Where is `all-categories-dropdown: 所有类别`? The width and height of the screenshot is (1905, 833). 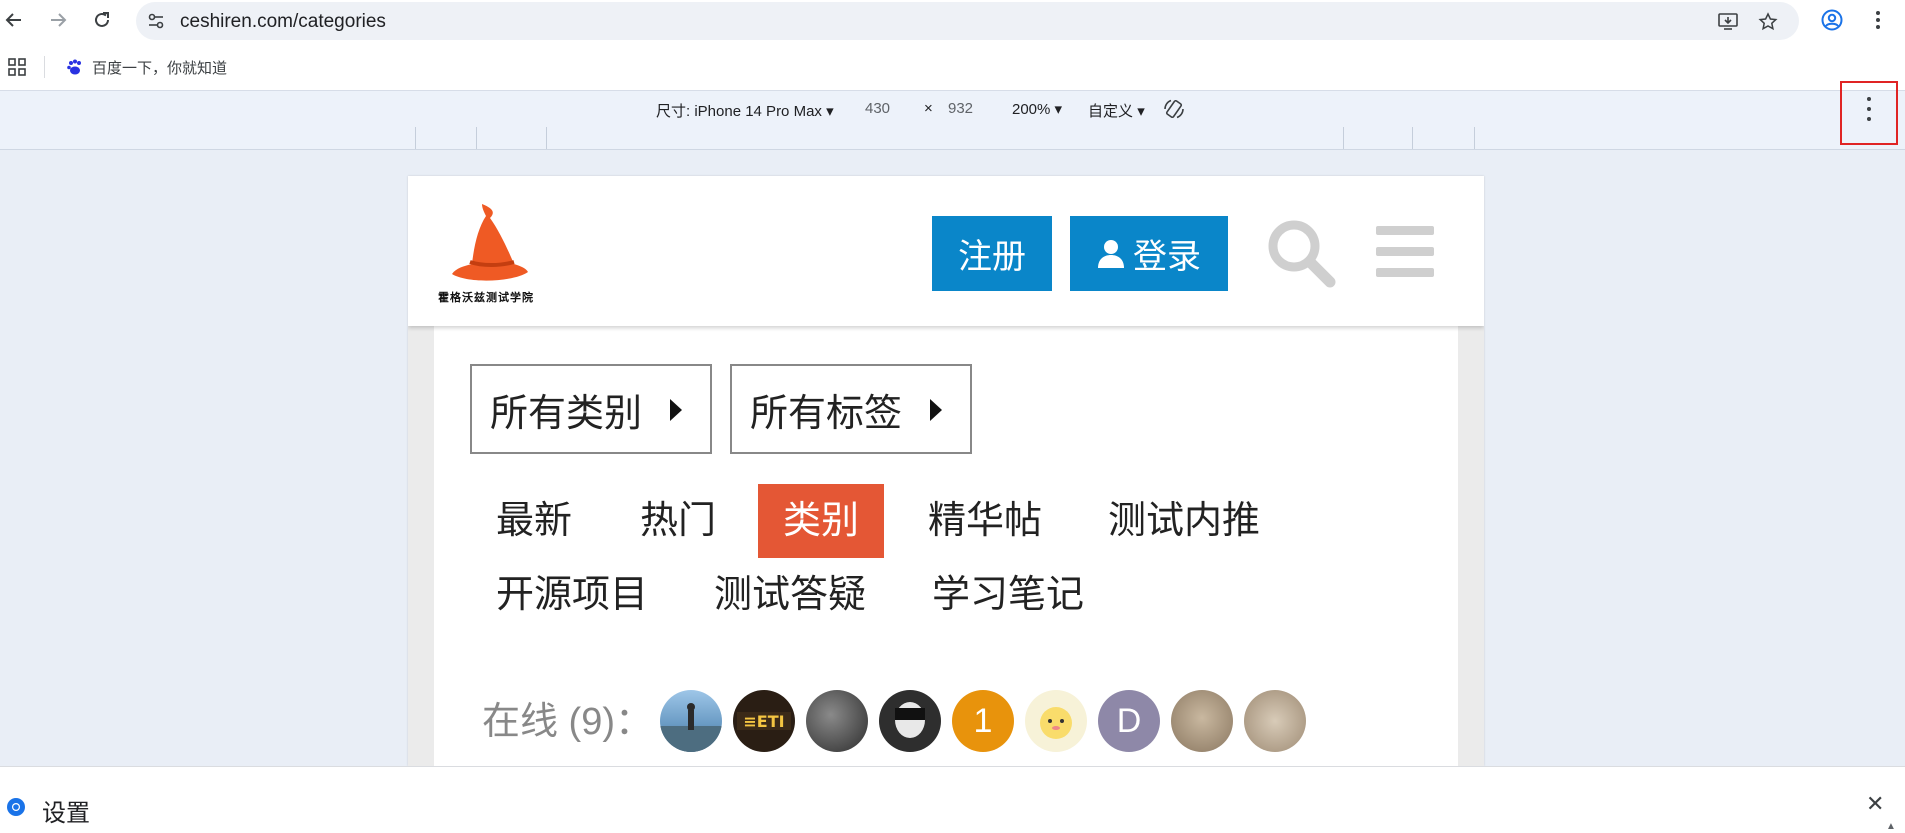 all-categories-dropdown: 所有类别 is located at coordinates (591, 409).